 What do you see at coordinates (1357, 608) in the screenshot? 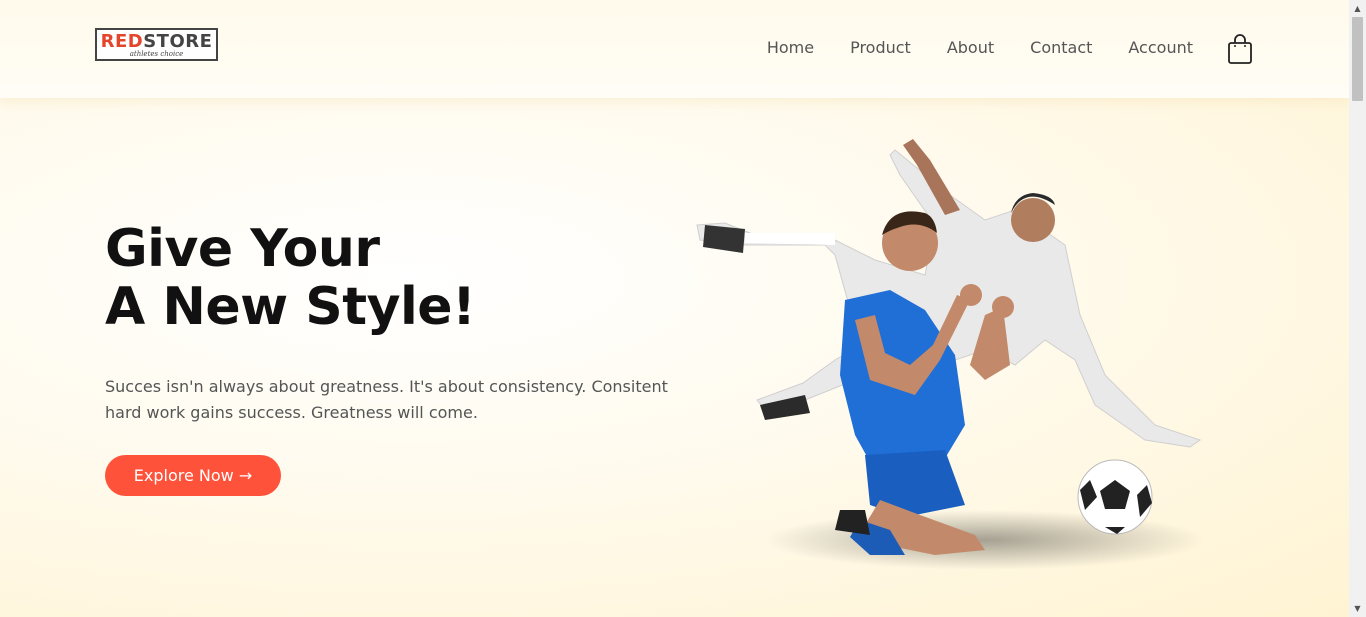
I see `scroll-down-arrow-icon: ▼` at bounding box center [1357, 608].